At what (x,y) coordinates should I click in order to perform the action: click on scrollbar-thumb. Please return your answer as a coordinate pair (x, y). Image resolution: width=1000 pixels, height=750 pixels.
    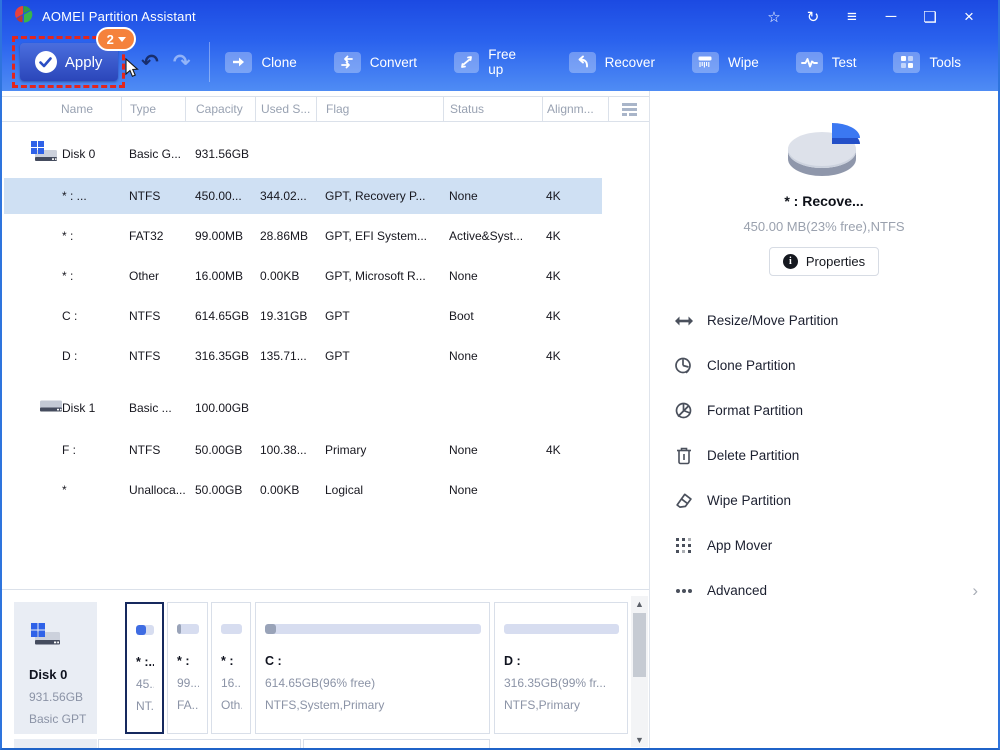
    Looking at the image, I should click on (639, 645).